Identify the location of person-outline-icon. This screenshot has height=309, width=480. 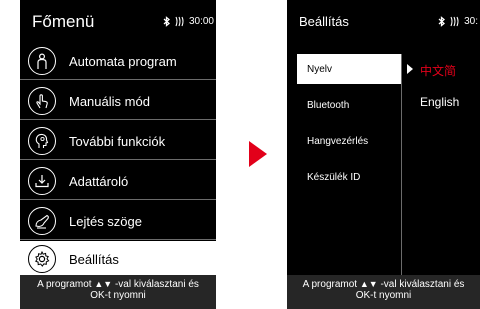
(42, 61).